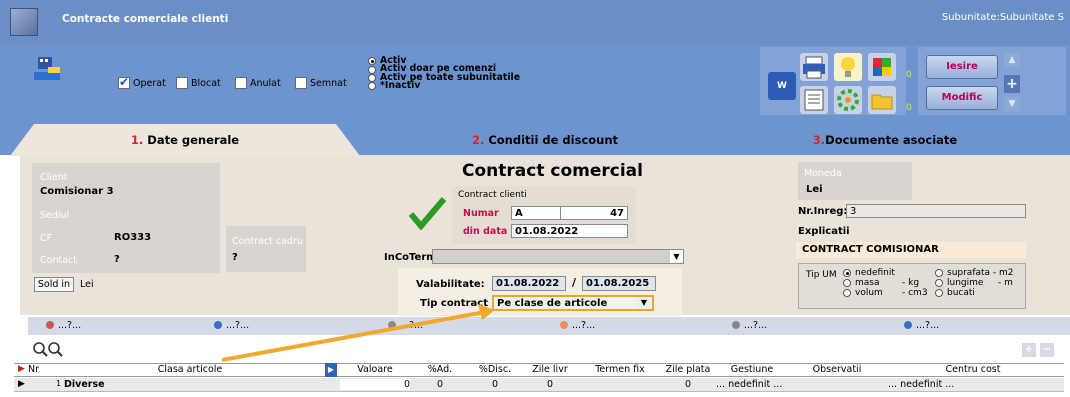 The width and height of the screenshot is (1070, 397). What do you see at coordinates (823, 173) in the screenshot?
I see `moneda-label: Moneda` at bounding box center [823, 173].